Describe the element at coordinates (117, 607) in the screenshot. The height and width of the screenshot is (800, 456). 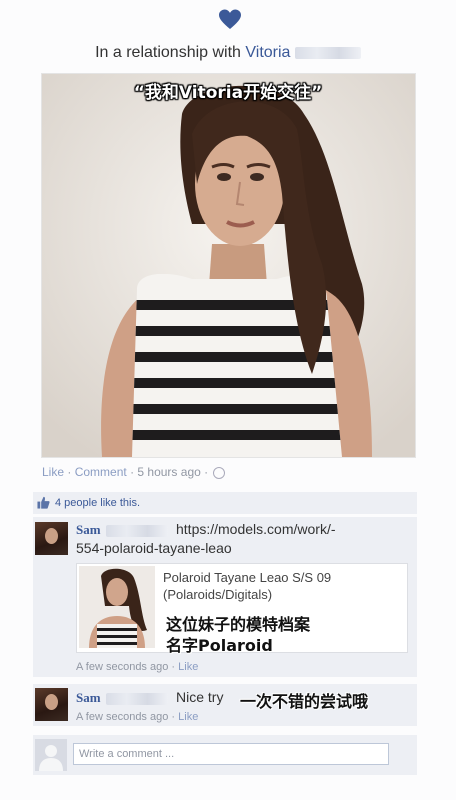
I see `link-preview-thumbnail` at that location.